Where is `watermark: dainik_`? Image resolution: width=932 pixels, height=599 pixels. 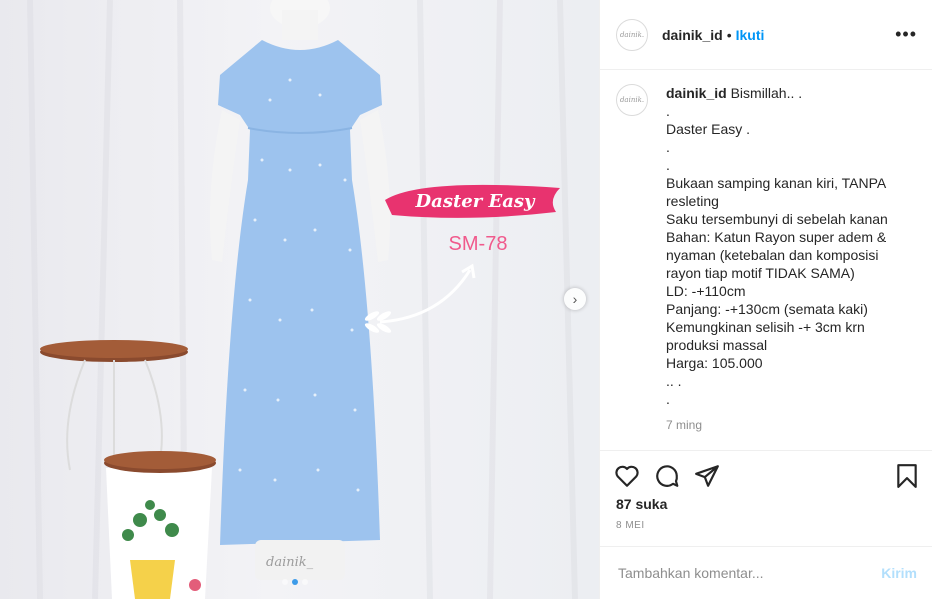 watermark: dainik_ is located at coordinates (290, 562).